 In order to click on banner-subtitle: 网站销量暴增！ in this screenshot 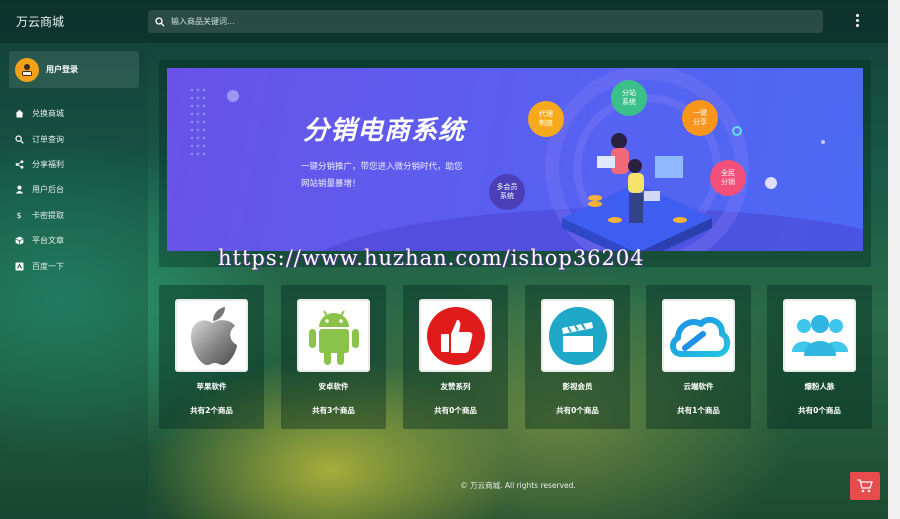, I will do `click(331, 184)`.